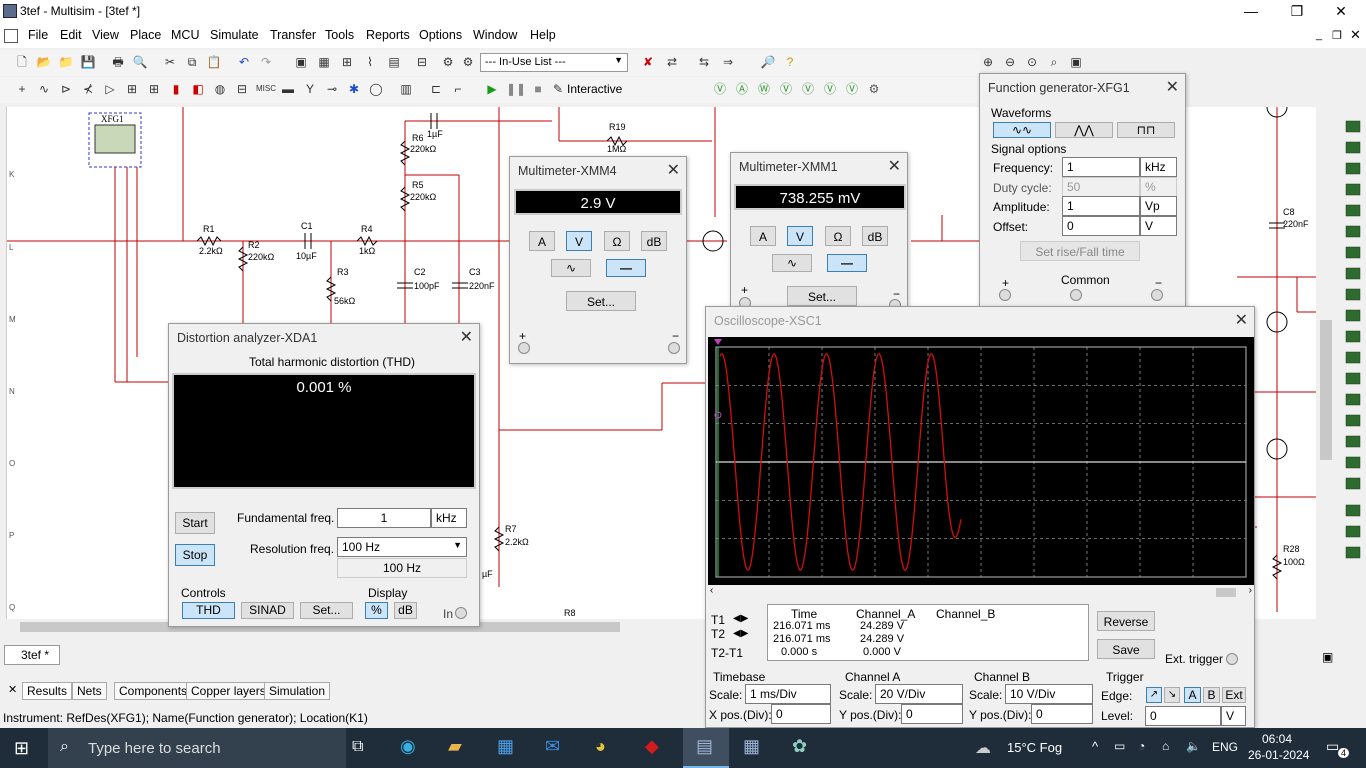  Describe the element at coordinates (195, 523) in the screenshot. I see `start-button: Start` at that location.